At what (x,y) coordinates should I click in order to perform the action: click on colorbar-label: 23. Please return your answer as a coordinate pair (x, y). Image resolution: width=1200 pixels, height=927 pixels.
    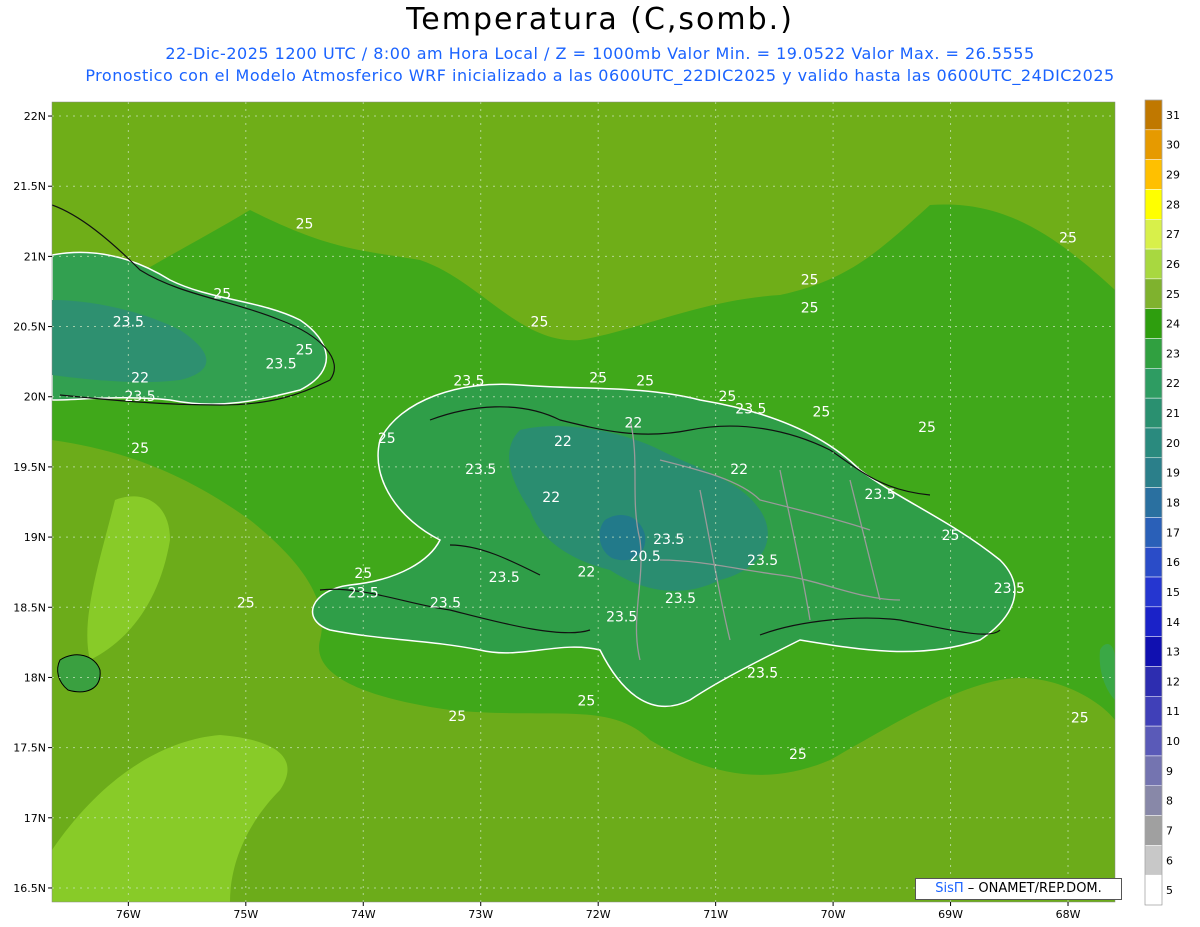
    Looking at the image, I should click on (1173, 353).